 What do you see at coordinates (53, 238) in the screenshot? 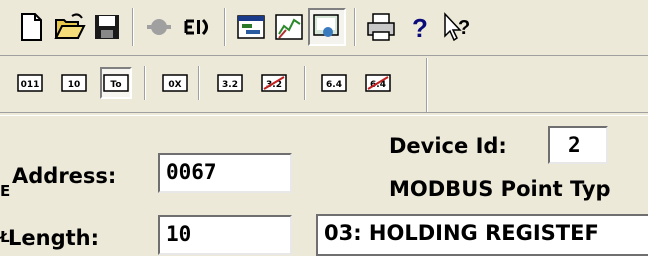
I see `length-label: Length:` at bounding box center [53, 238].